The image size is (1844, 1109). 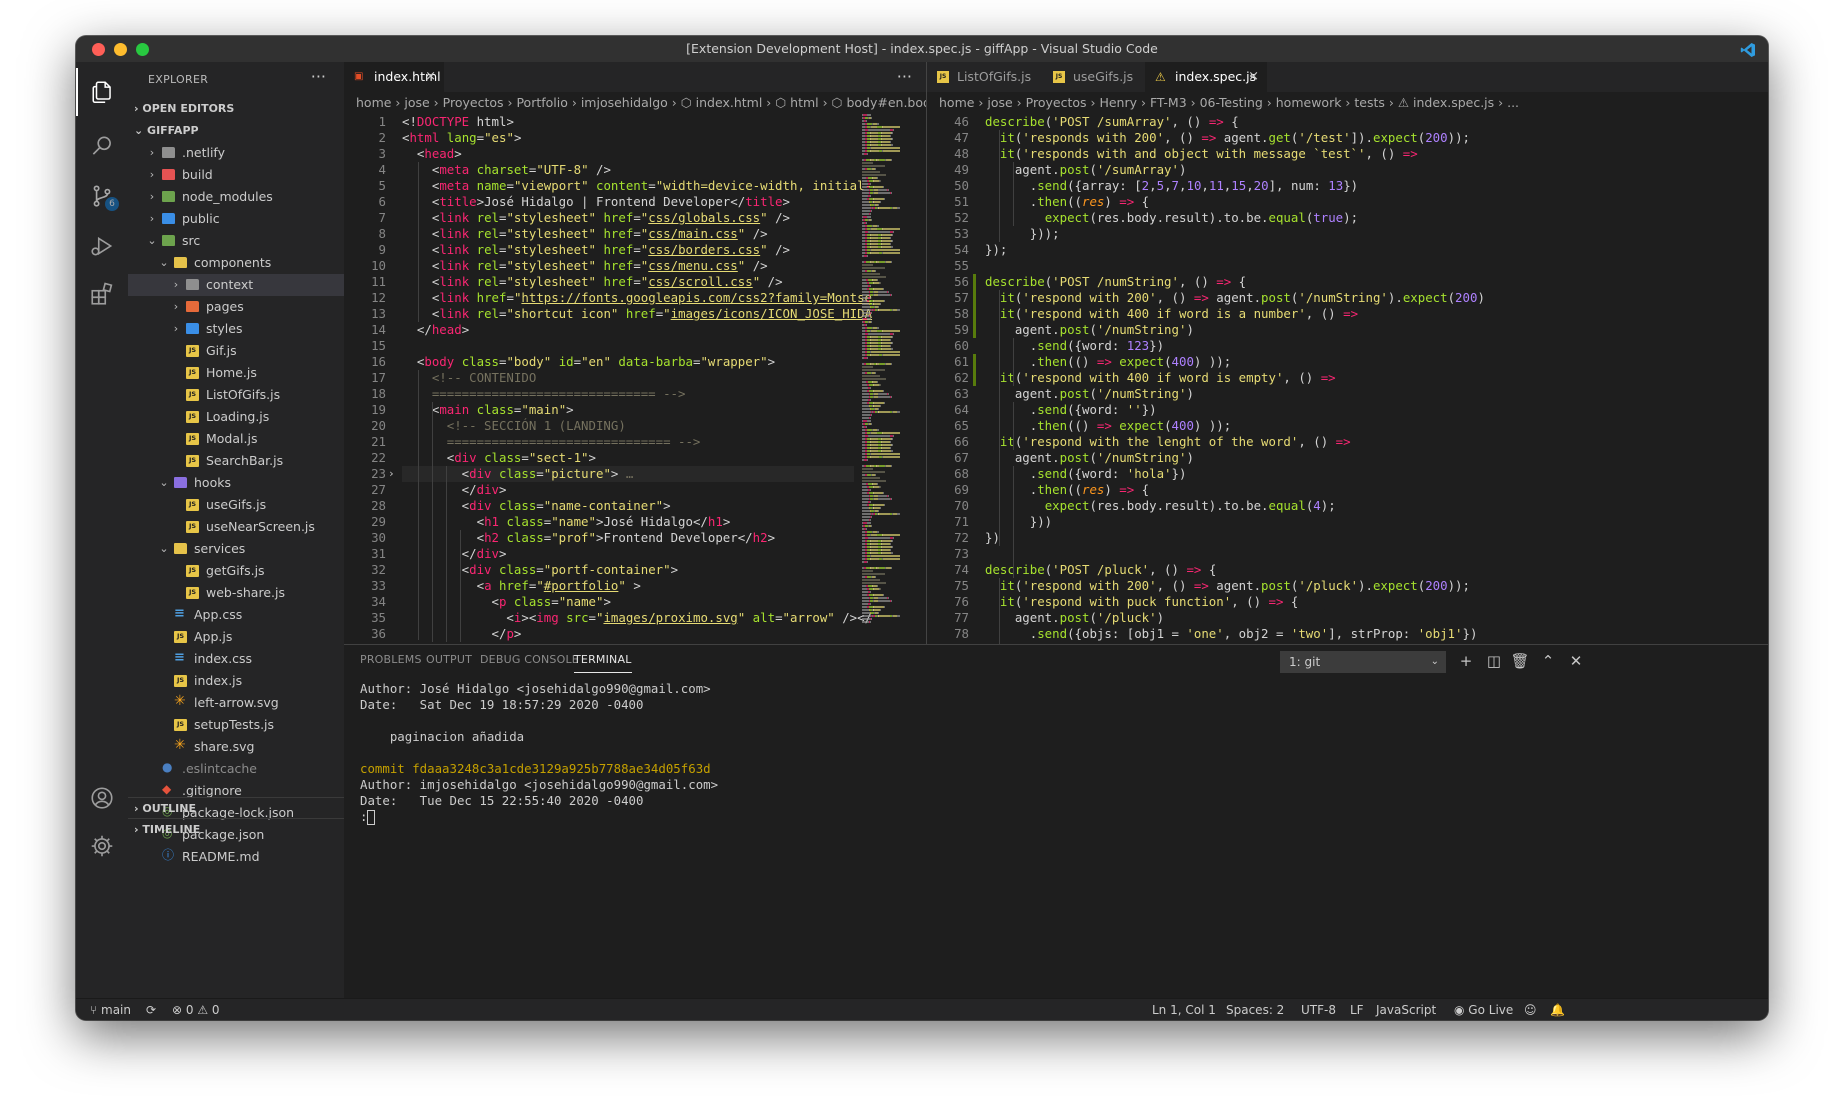 What do you see at coordinates (236, 593) in the screenshot?
I see `file-item: JS web-share.js` at bounding box center [236, 593].